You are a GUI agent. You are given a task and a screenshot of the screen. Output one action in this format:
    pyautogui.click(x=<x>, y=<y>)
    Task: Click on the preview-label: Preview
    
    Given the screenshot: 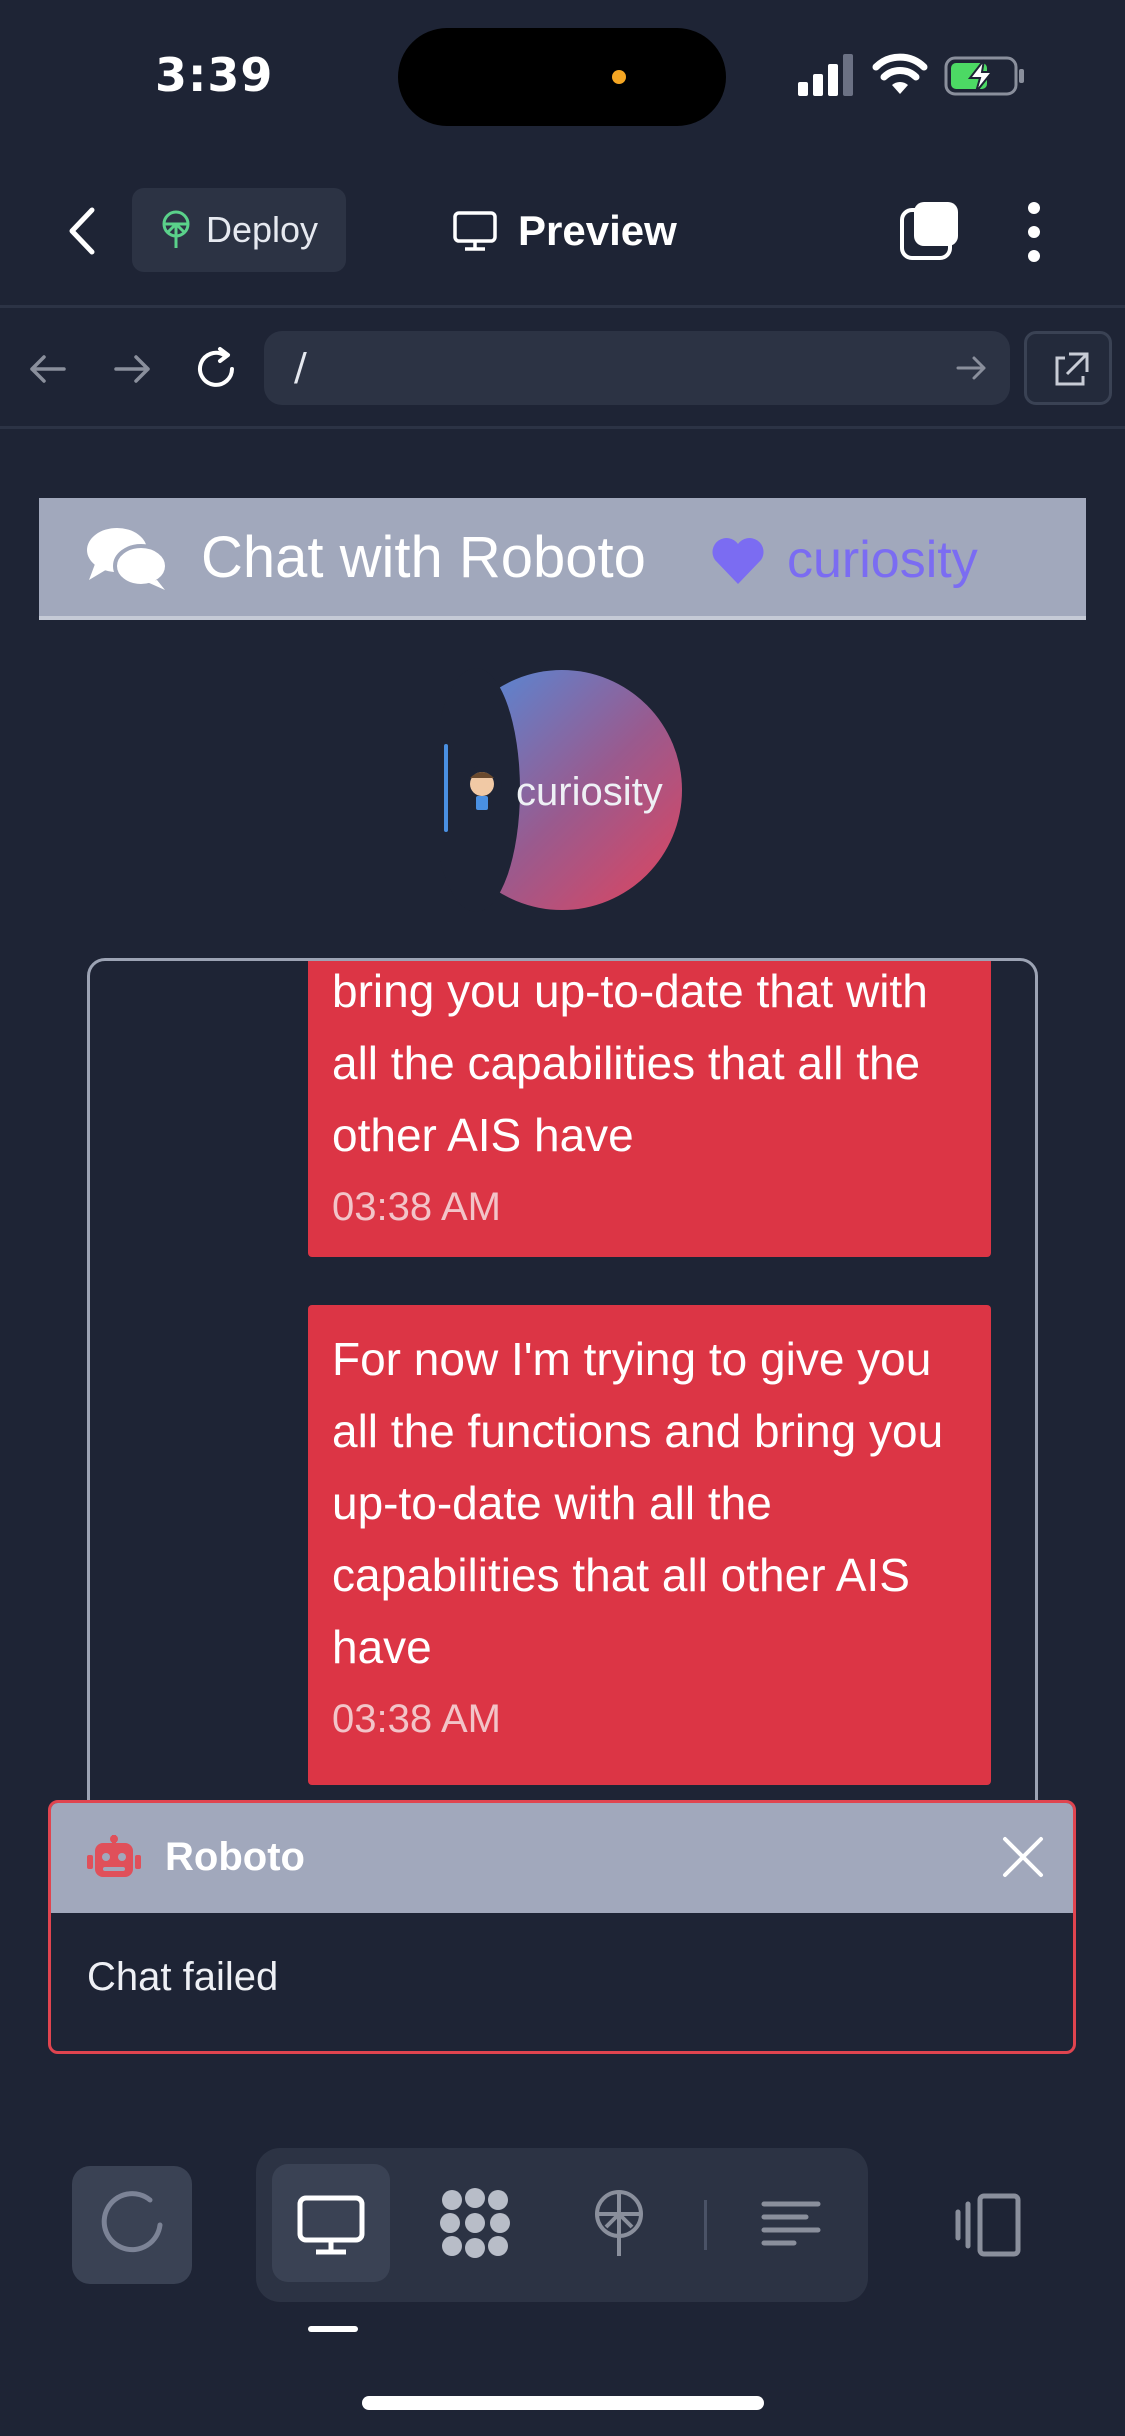 What is the action you would take?
    pyautogui.click(x=597, y=230)
    